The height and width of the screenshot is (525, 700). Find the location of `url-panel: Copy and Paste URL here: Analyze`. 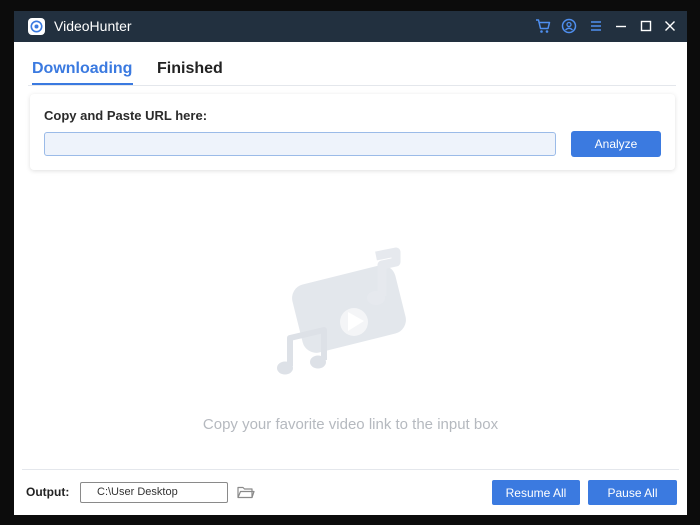

url-panel: Copy and Paste URL here: Analyze is located at coordinates (352, 132).